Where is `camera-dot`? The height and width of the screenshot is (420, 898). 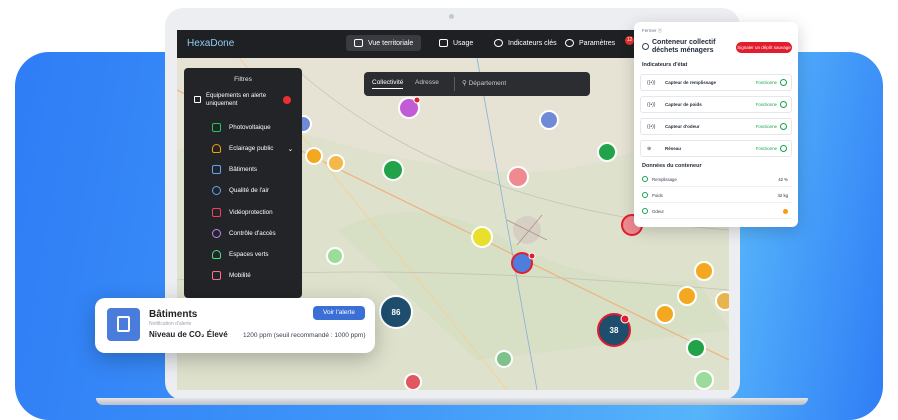
camera-dot is located at coordinates (451, 16).